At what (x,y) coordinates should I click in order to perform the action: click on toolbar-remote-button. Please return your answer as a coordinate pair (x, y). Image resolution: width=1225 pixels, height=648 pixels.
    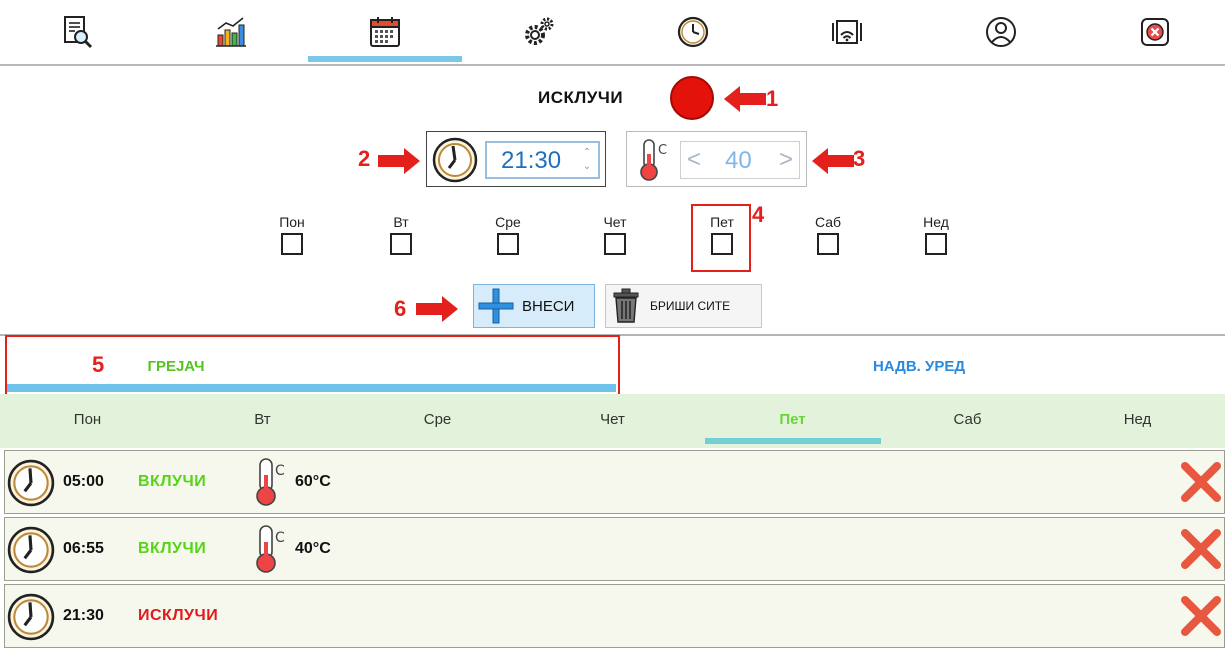
    Looking at the image, I should click on (847, 32).